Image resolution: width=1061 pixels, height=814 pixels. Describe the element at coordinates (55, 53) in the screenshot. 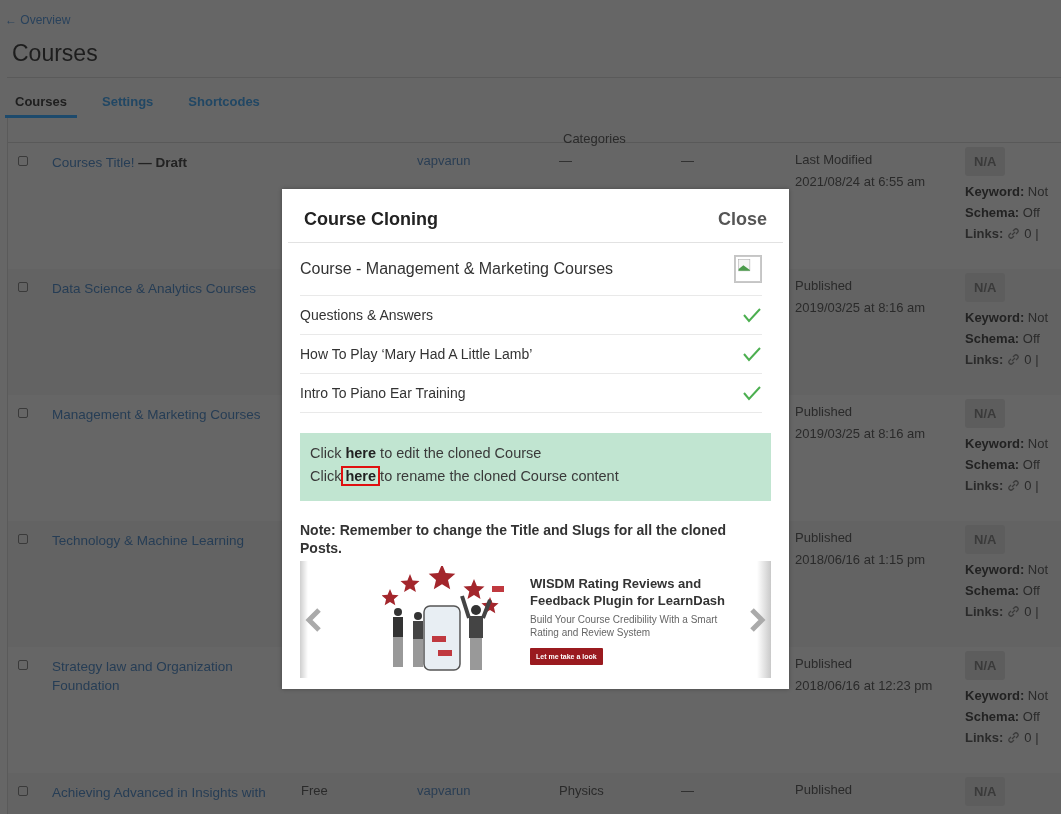

I see `page-title: Courses` at that location.